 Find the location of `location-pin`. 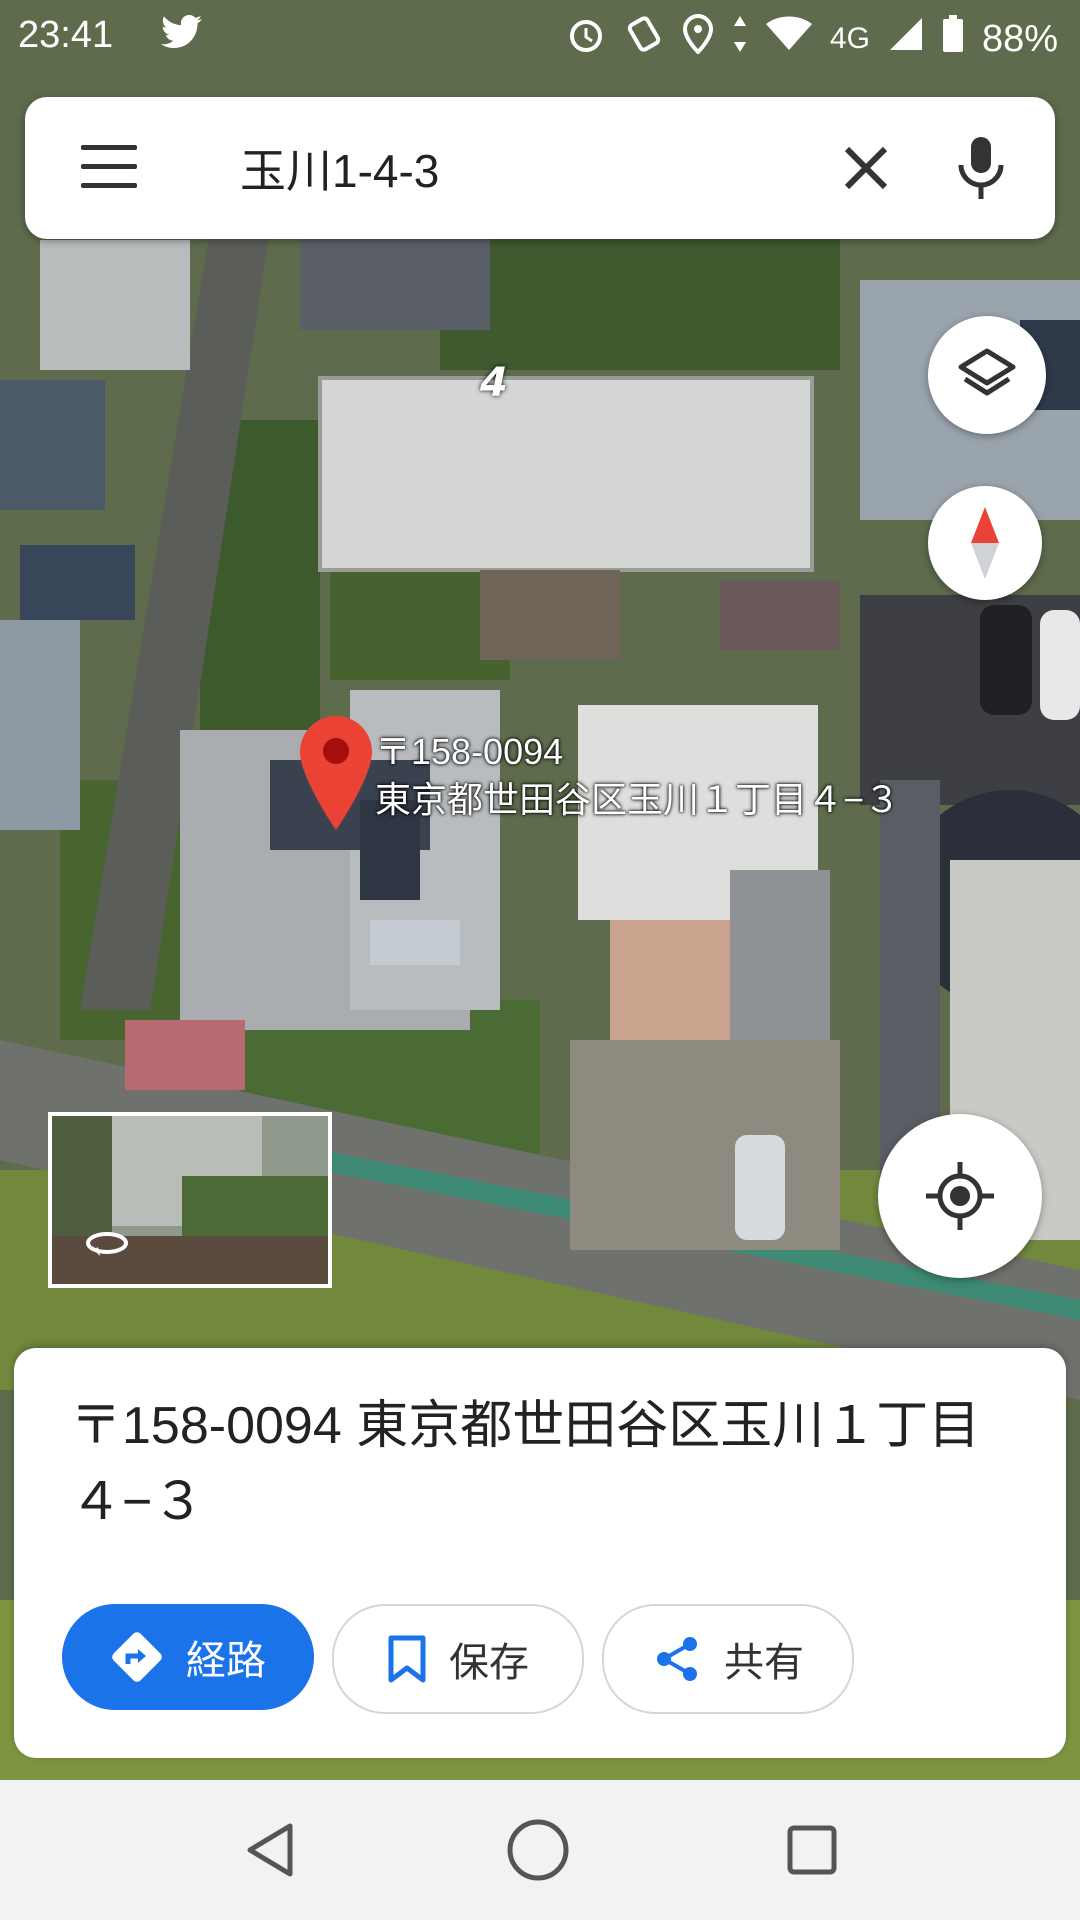

location-pin is located at coordinates (336, 775).